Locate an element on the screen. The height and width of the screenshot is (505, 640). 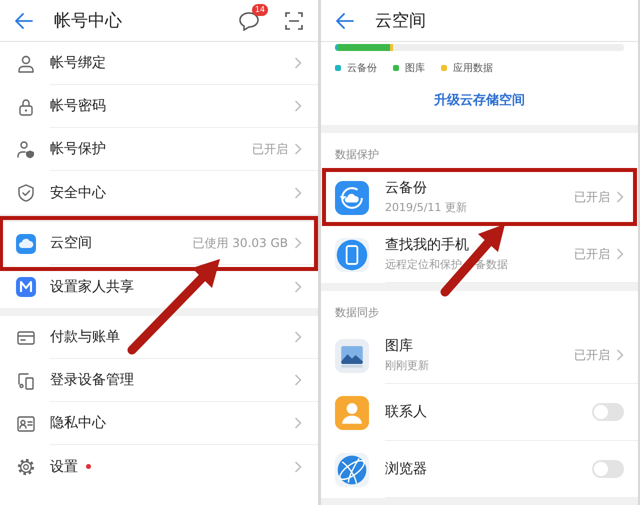
settings-icon is located at coordinates (26, 466).